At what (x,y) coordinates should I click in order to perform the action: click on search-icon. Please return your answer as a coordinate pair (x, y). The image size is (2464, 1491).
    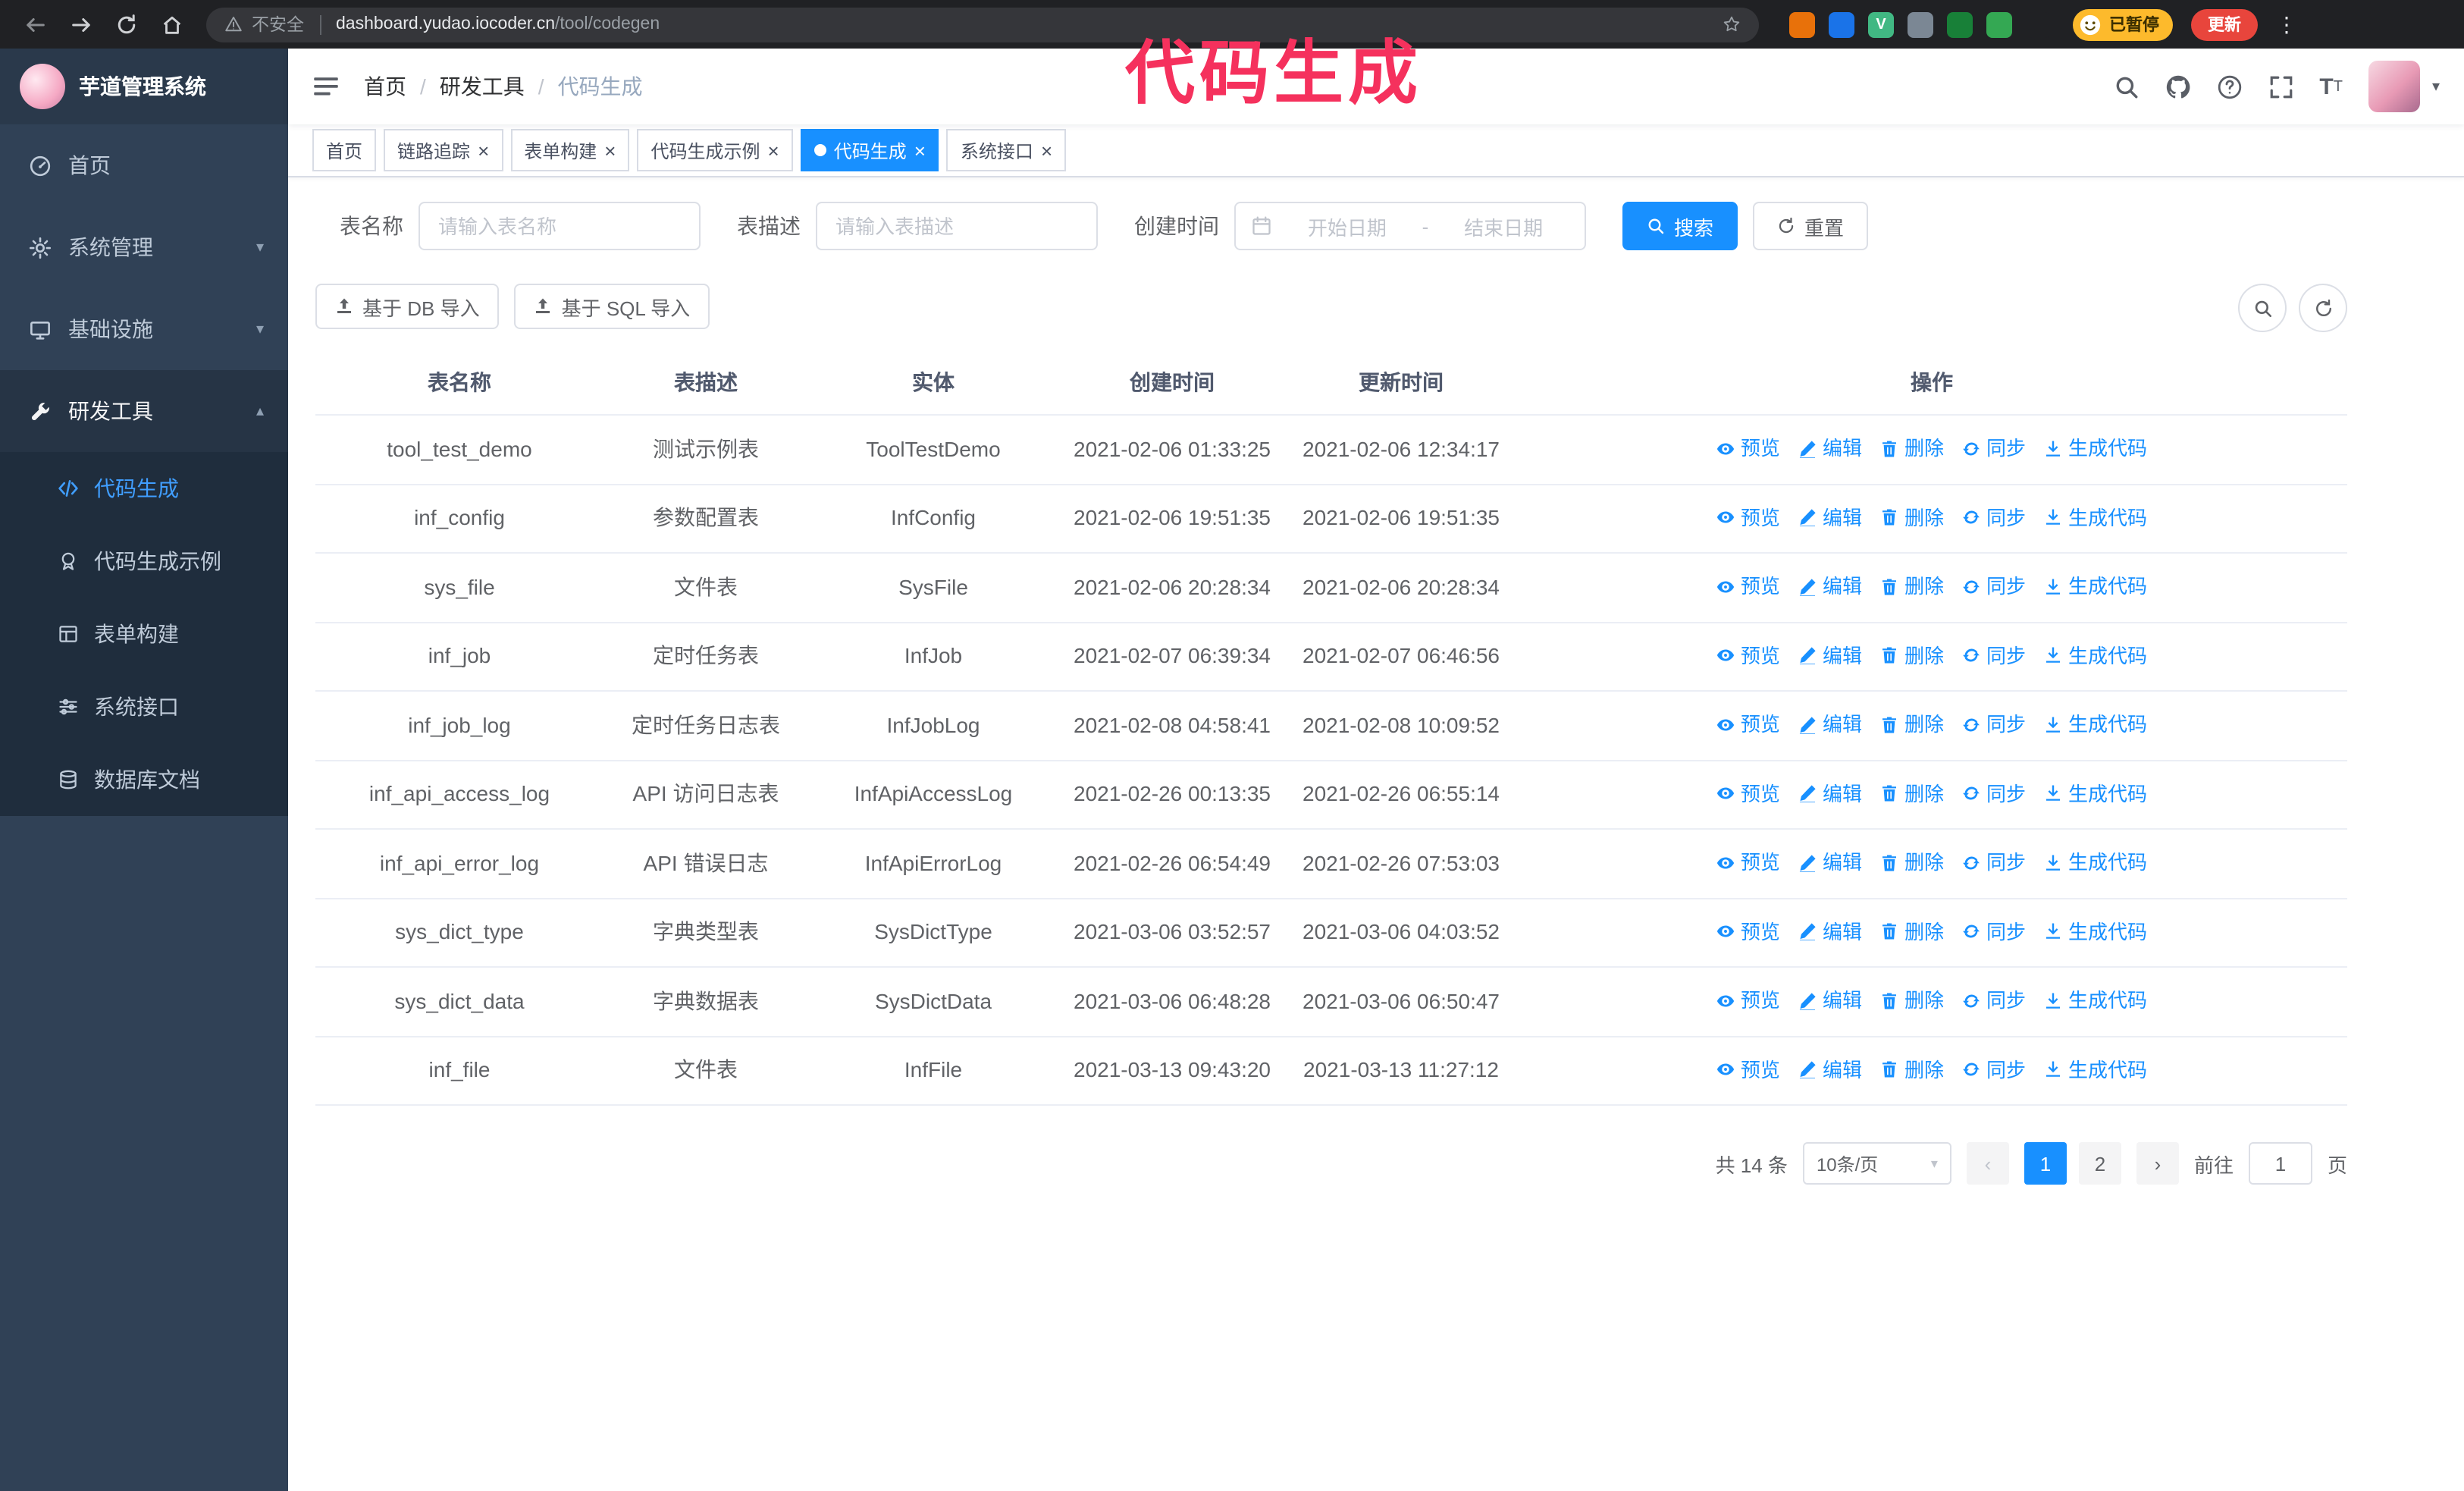
    Looking at the image, I should click on (2126, 86).